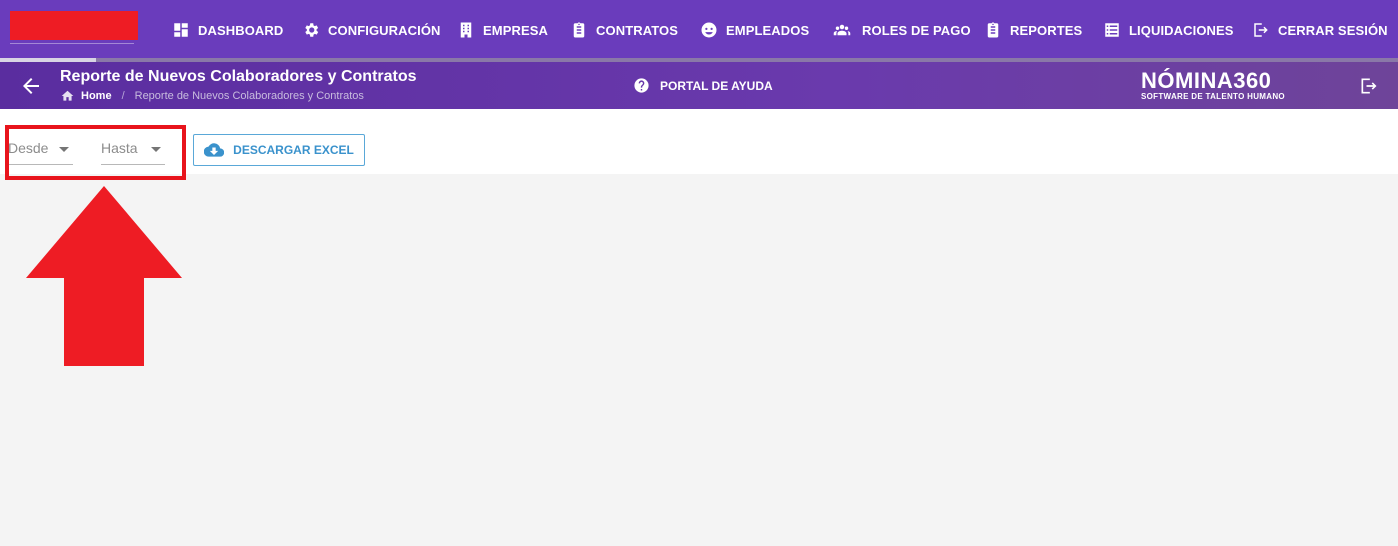  Describe the element at coordinates (214, 150) in the screenshot. I see `cloud-download-icon` at that location.